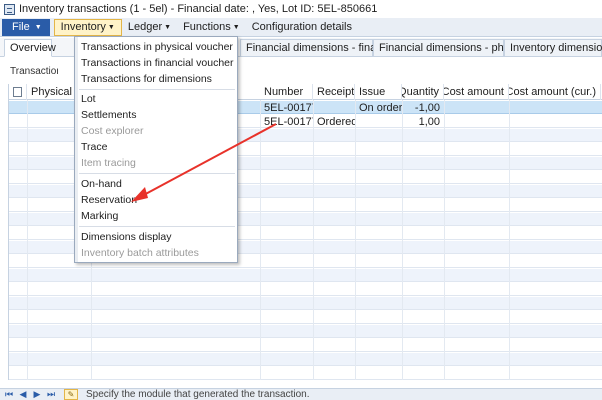 The width and height of the screenshot is (602, 400). I want to click on file-menu-button: File ▼, so click(26, 27).